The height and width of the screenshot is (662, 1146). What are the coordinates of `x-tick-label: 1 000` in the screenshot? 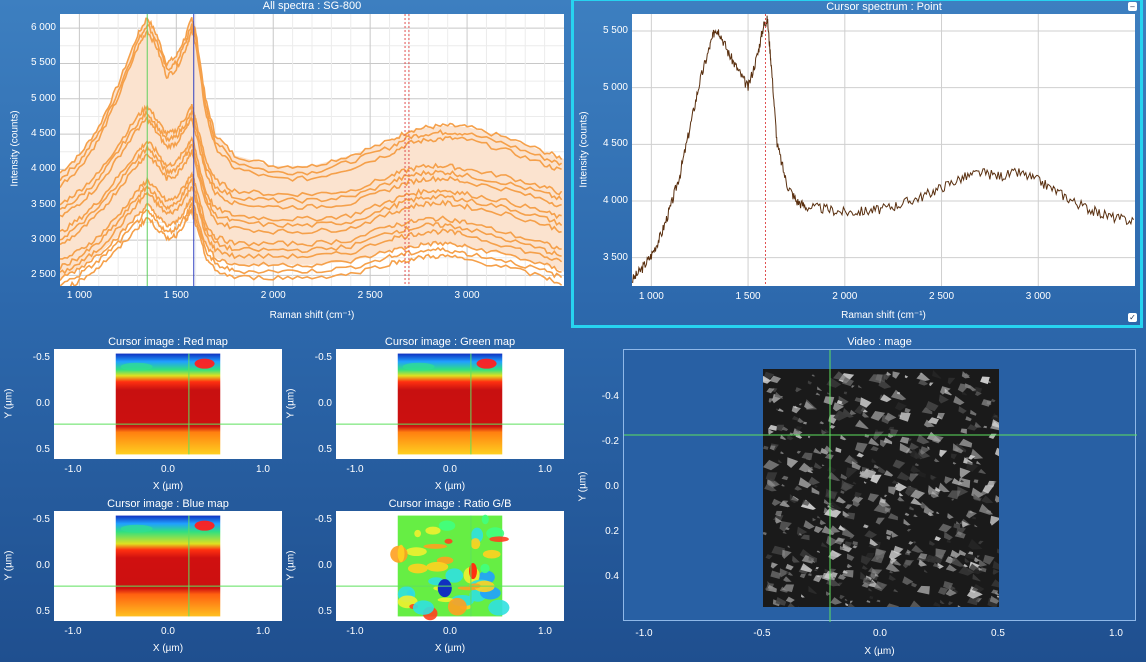 It's located at (651, 296).